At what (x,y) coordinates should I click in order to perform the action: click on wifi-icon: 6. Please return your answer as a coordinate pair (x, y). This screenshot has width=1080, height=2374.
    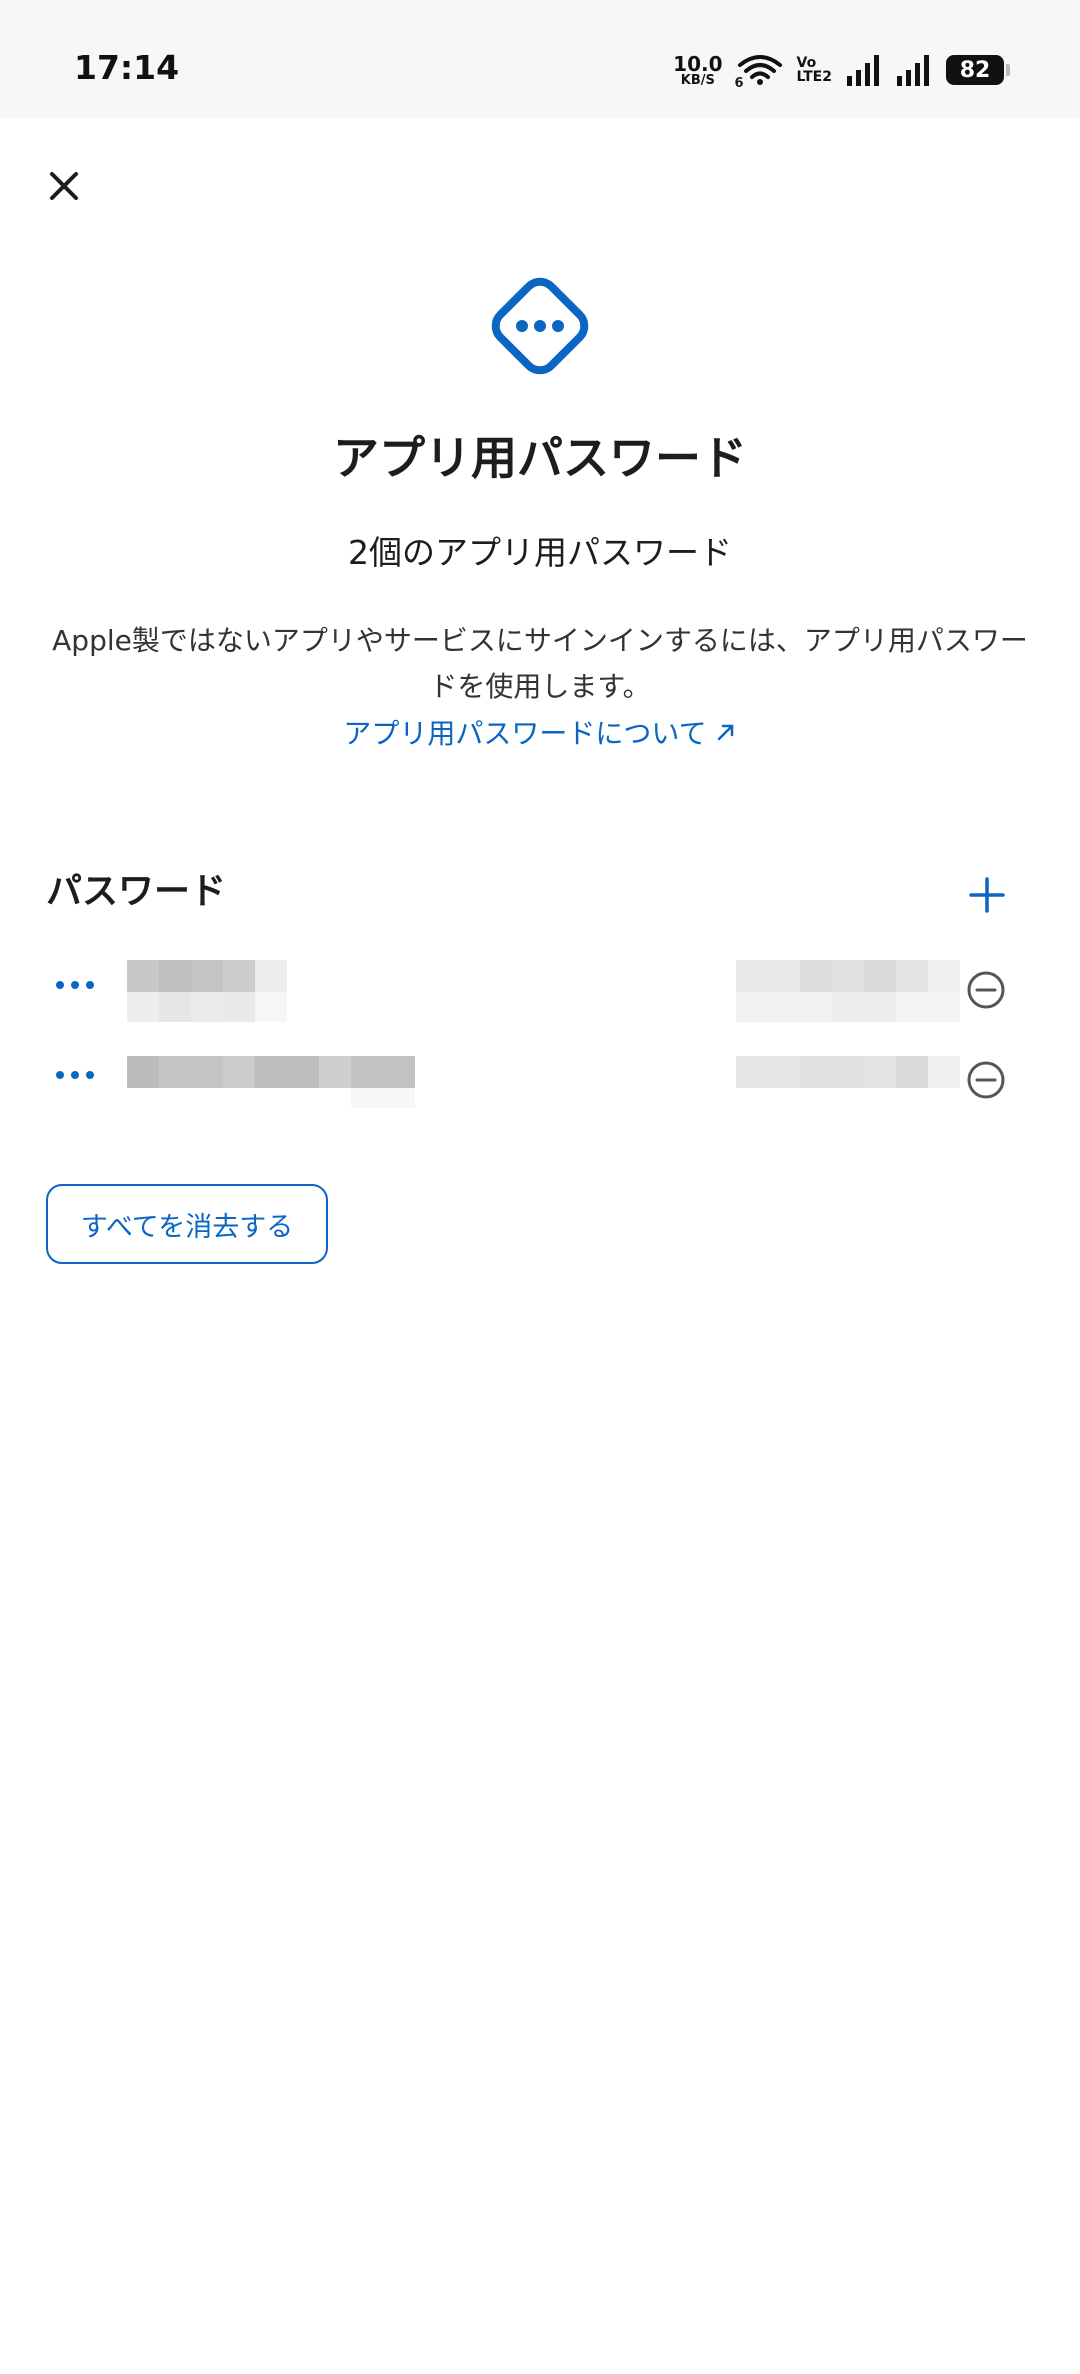
    Looking at the image, I should click on (759, 72).